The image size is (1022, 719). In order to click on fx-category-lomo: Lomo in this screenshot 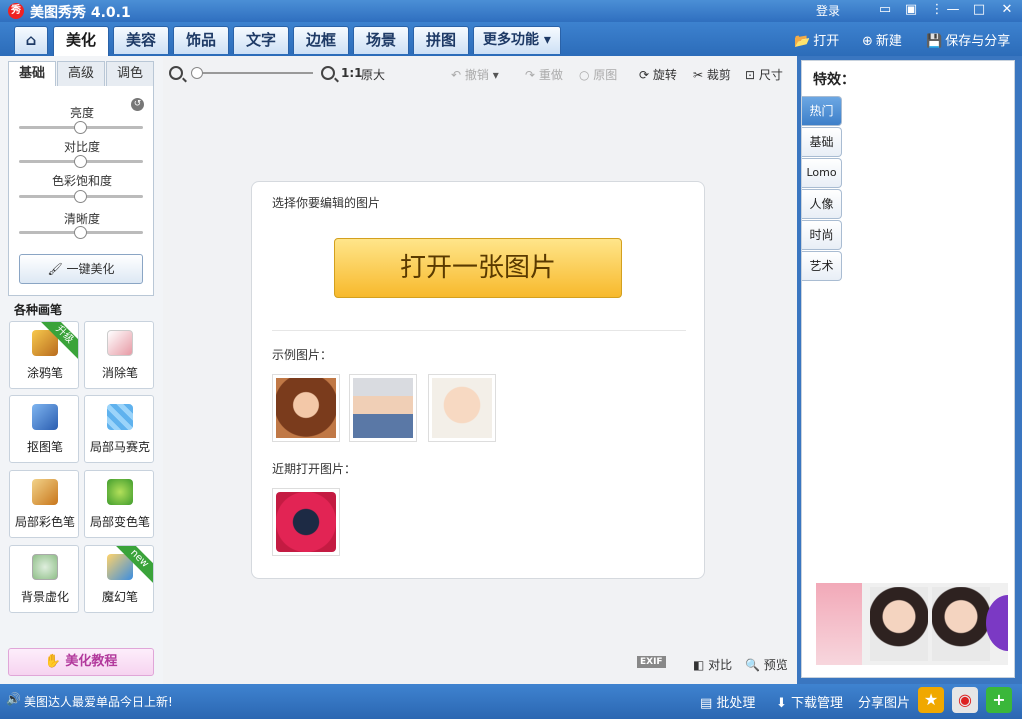, I will do `click(822, 173)`.